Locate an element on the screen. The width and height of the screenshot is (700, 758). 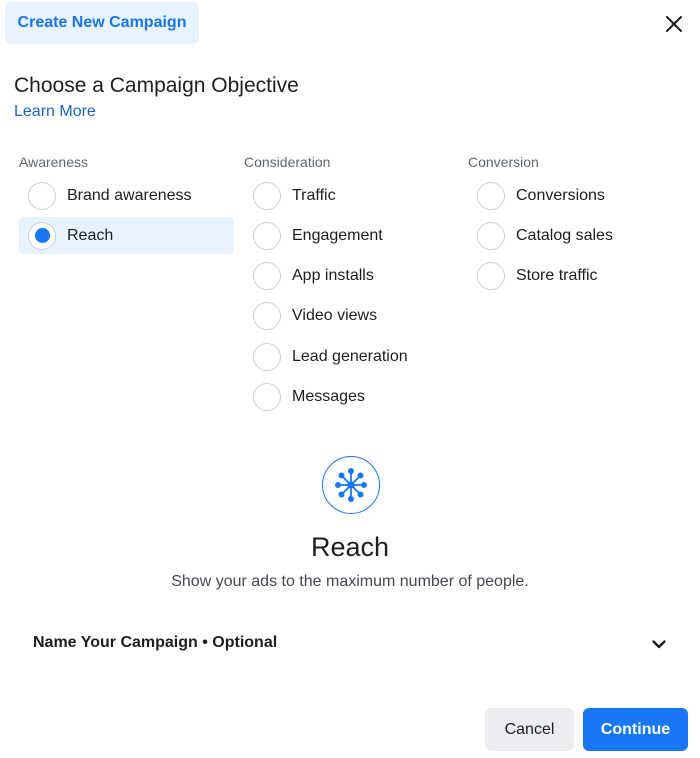
column-label: Conversion is located at coordinates (503, 162).